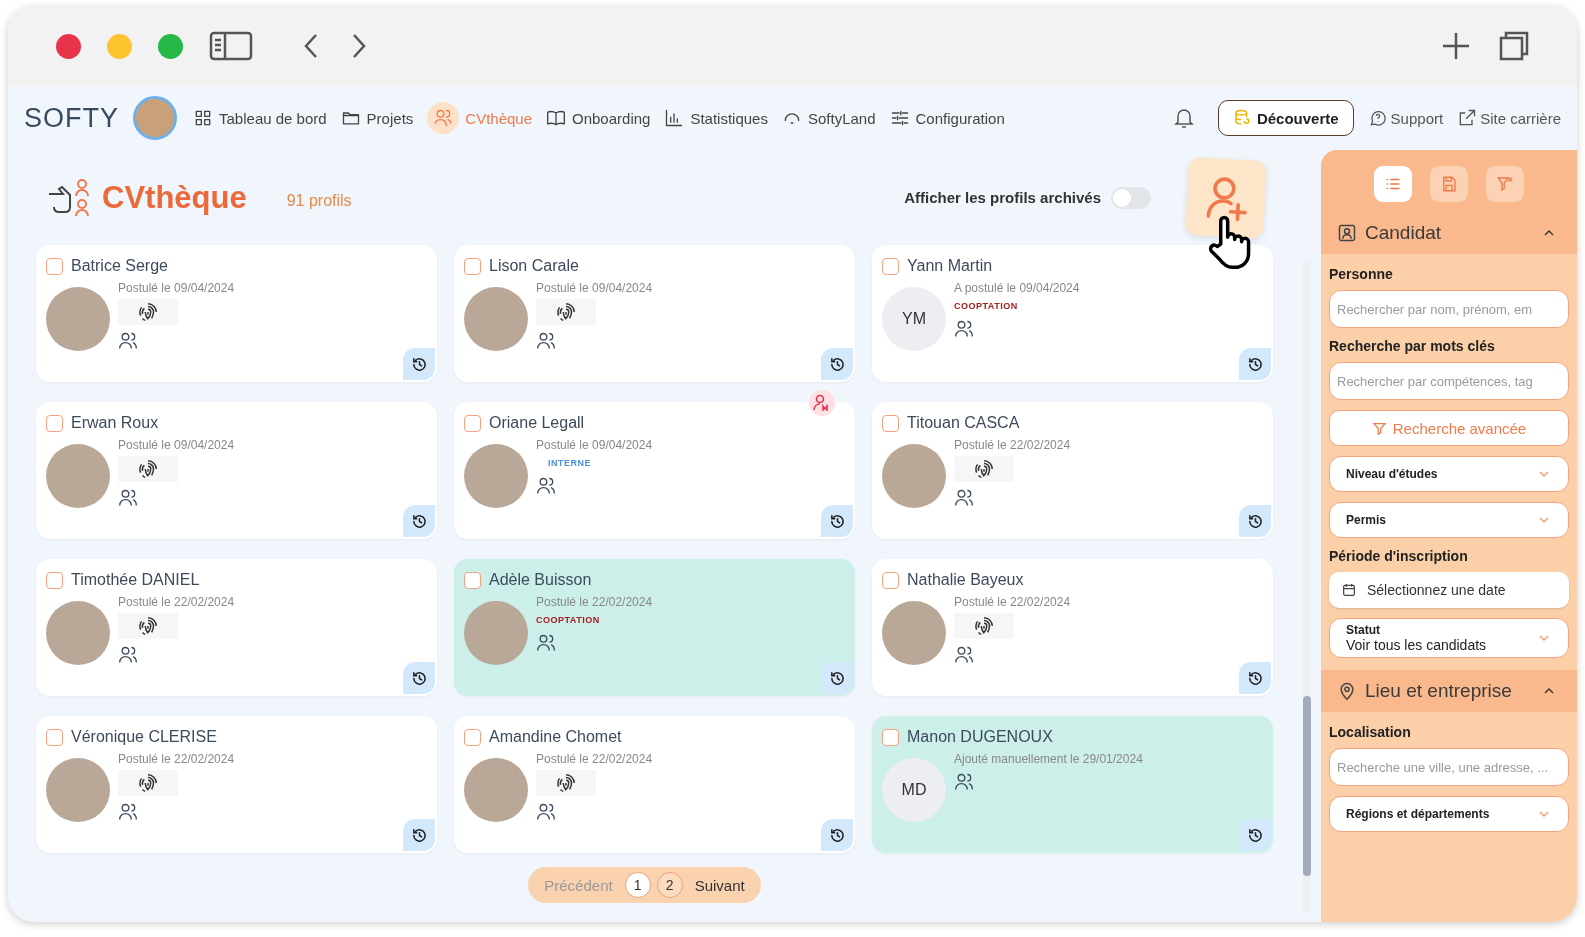 The height and width of the screenshot is (937, 1585). I want to click on page-button: 1, so click(637, 885).